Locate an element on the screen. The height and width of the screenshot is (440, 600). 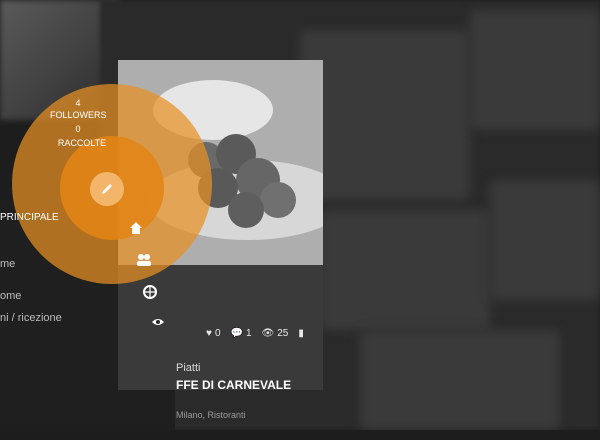
edit-button is located at coordinates (107, 189).